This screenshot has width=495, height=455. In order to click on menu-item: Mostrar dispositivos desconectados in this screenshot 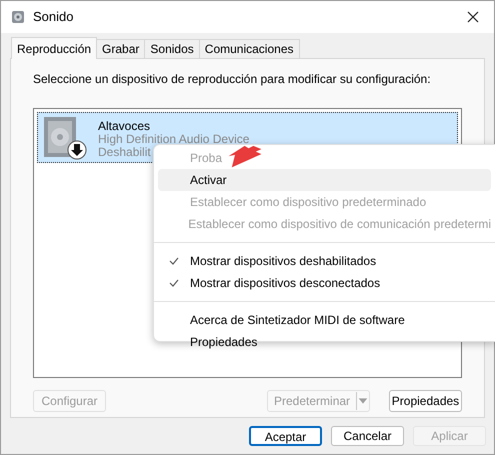, I will do `click(324, 283)`.